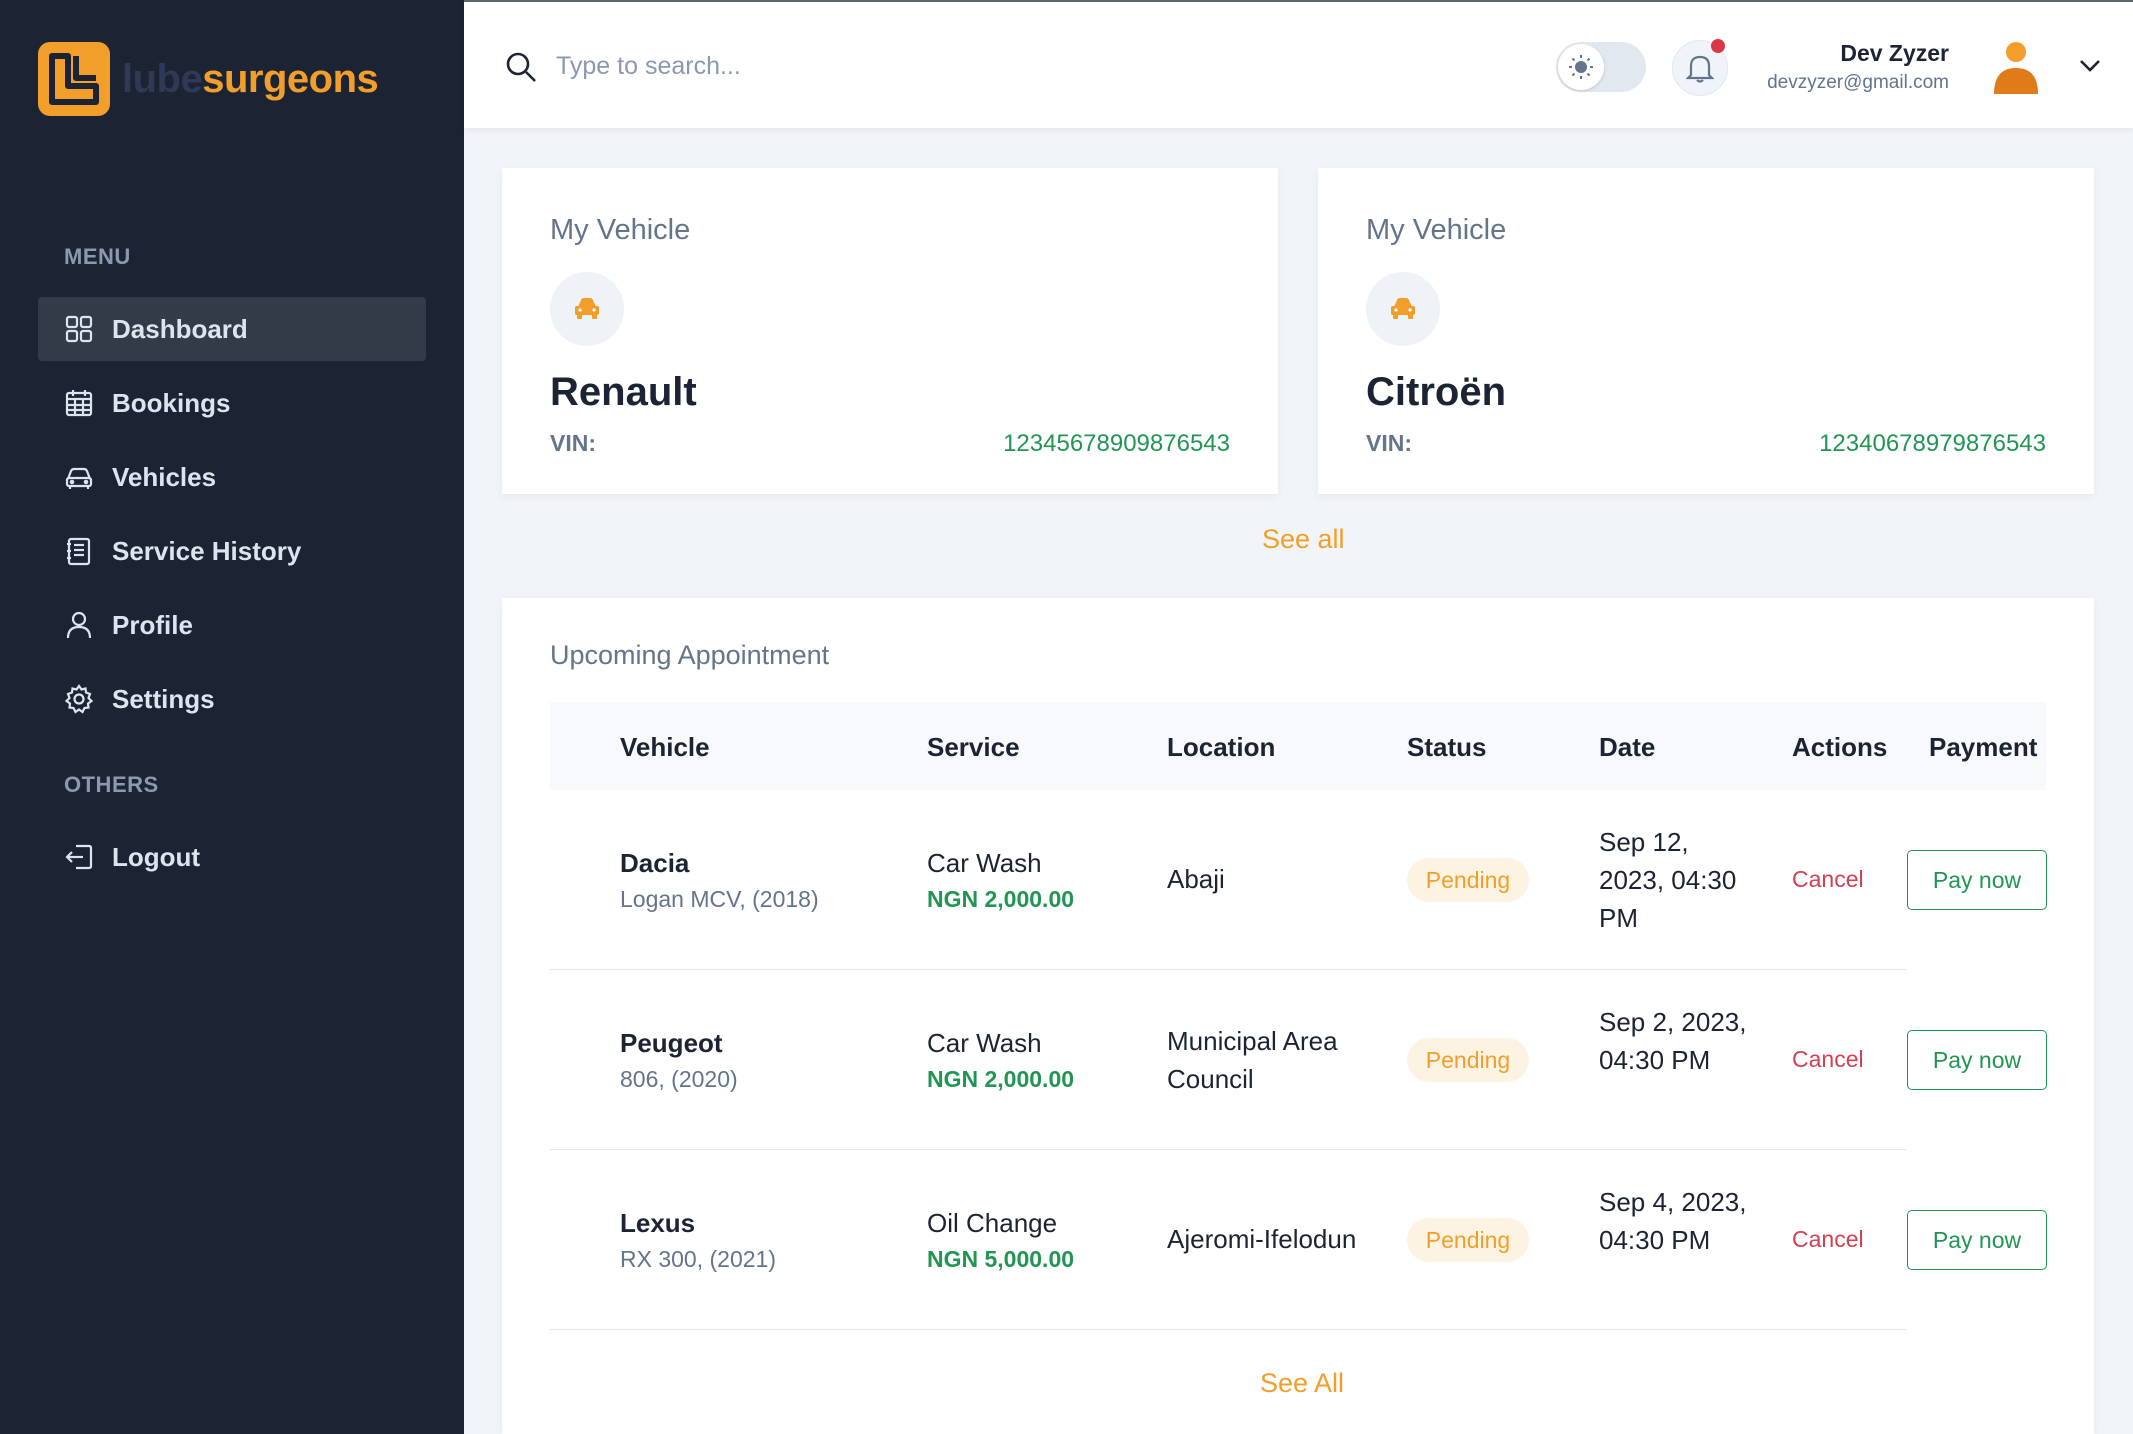 This screenshot has width=2133, height=1434. I want to click on sidebar-item-settings: Settings, so click(232, 699).